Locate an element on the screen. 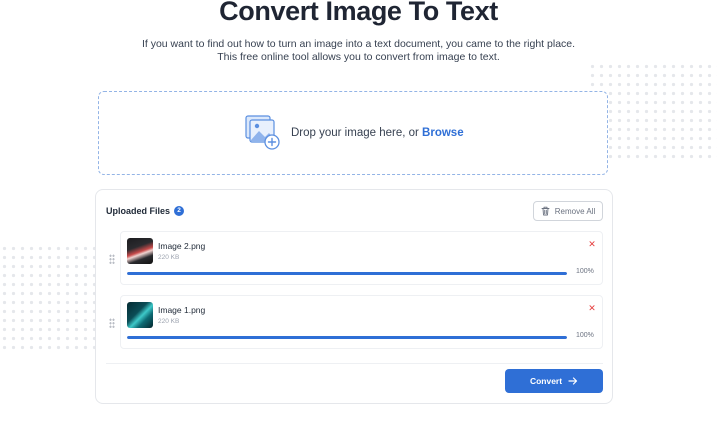 The height and width of the screenshot is (422, 717). dropzone-prompt: Drop your image here, or is located at coordinates (357, 133).